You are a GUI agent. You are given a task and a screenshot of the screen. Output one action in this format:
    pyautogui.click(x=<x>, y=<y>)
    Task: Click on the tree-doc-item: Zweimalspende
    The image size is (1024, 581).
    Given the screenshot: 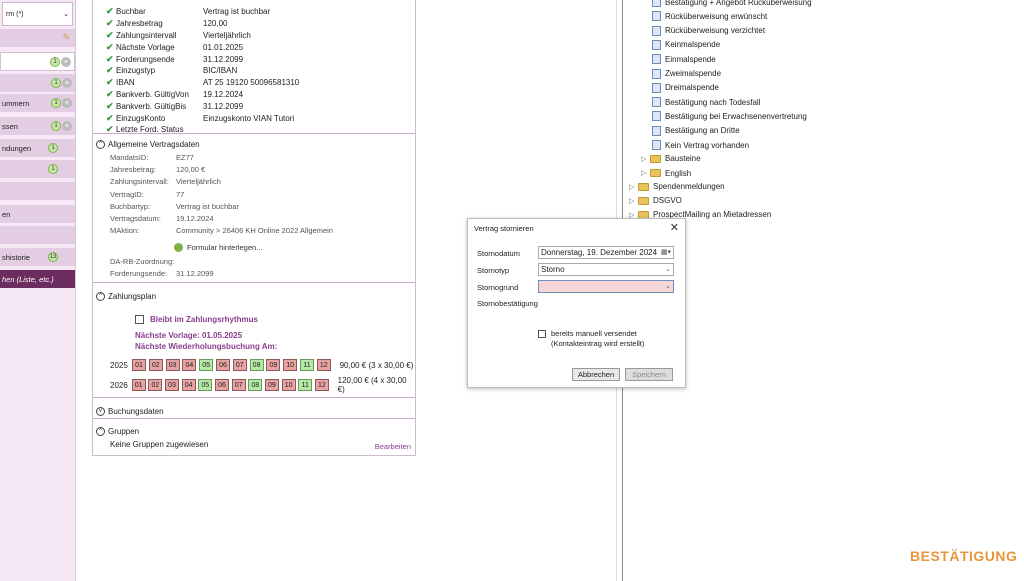 What is the action you would take?
    pyautogui.click(x=687, y=73)
    